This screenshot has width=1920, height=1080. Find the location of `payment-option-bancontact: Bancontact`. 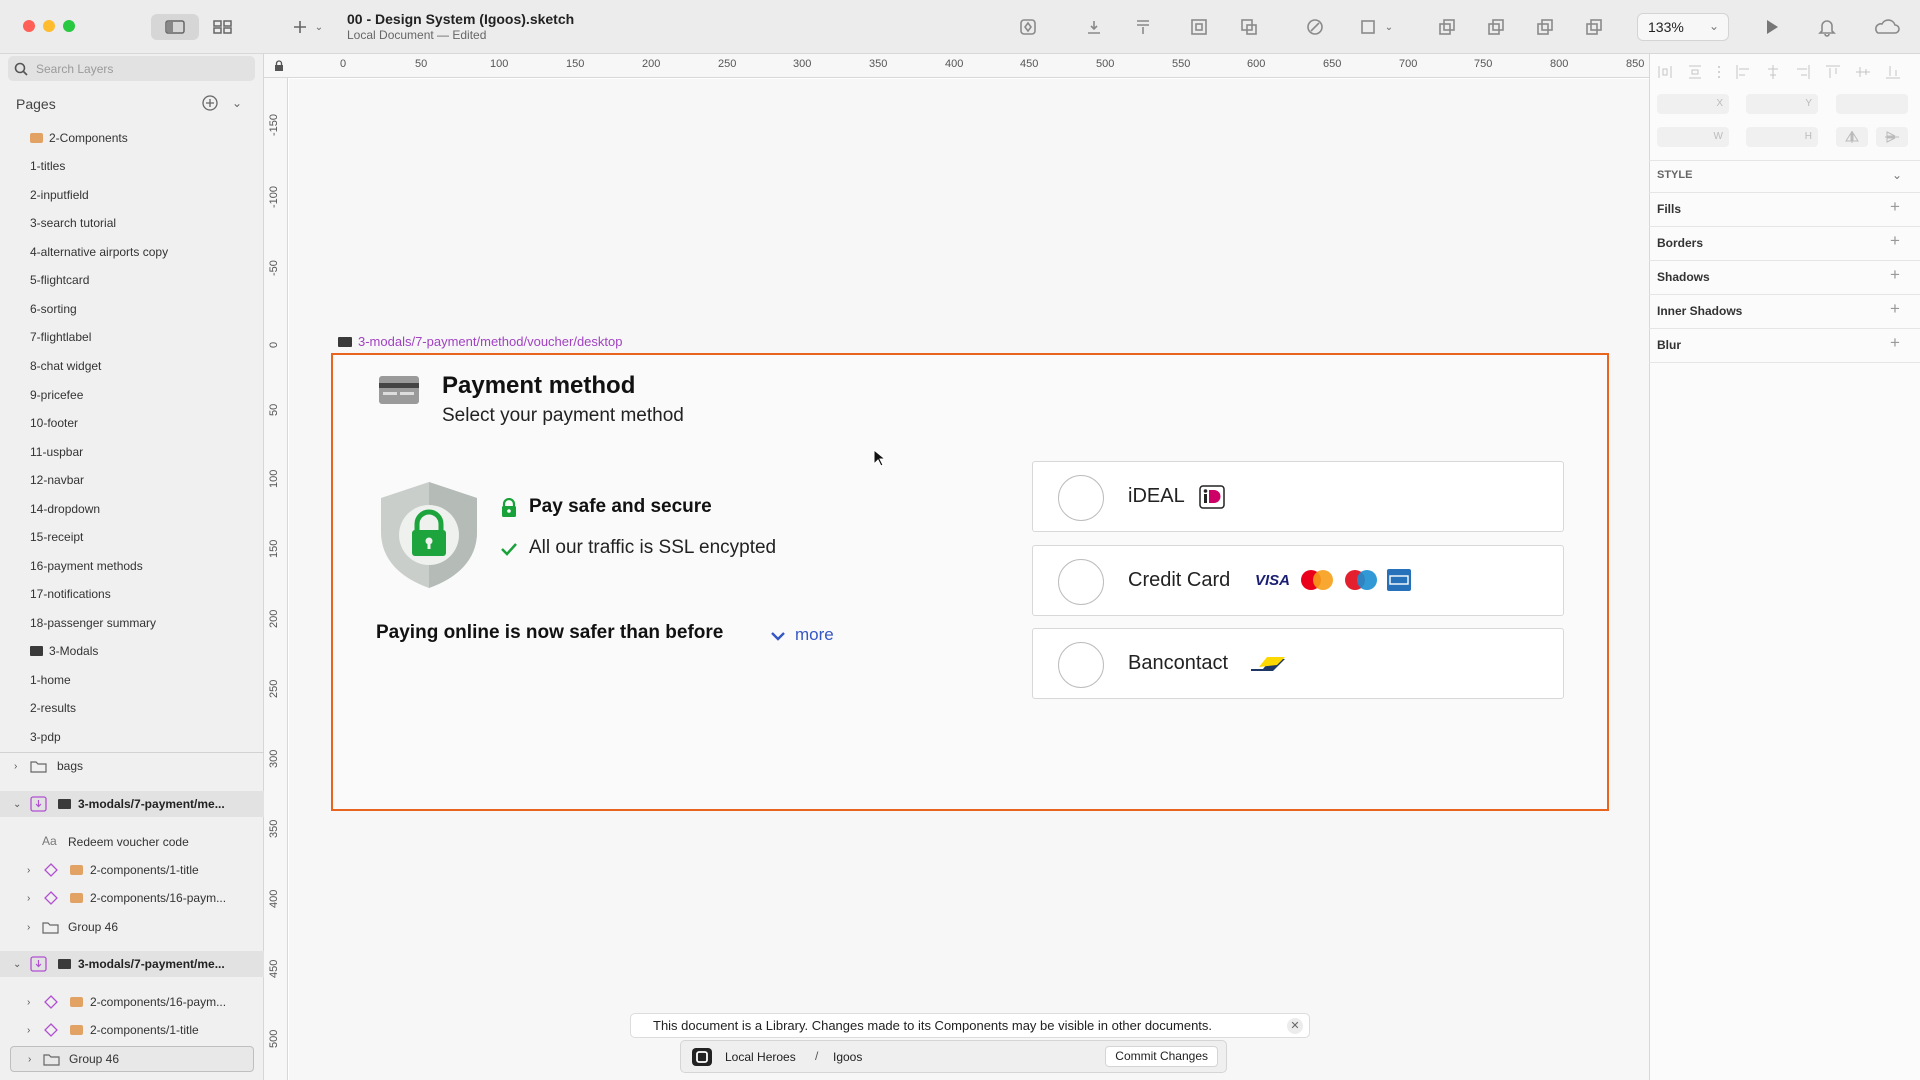

payment-option-bancontact: Bancontact is located at coordinates (1298, 663).